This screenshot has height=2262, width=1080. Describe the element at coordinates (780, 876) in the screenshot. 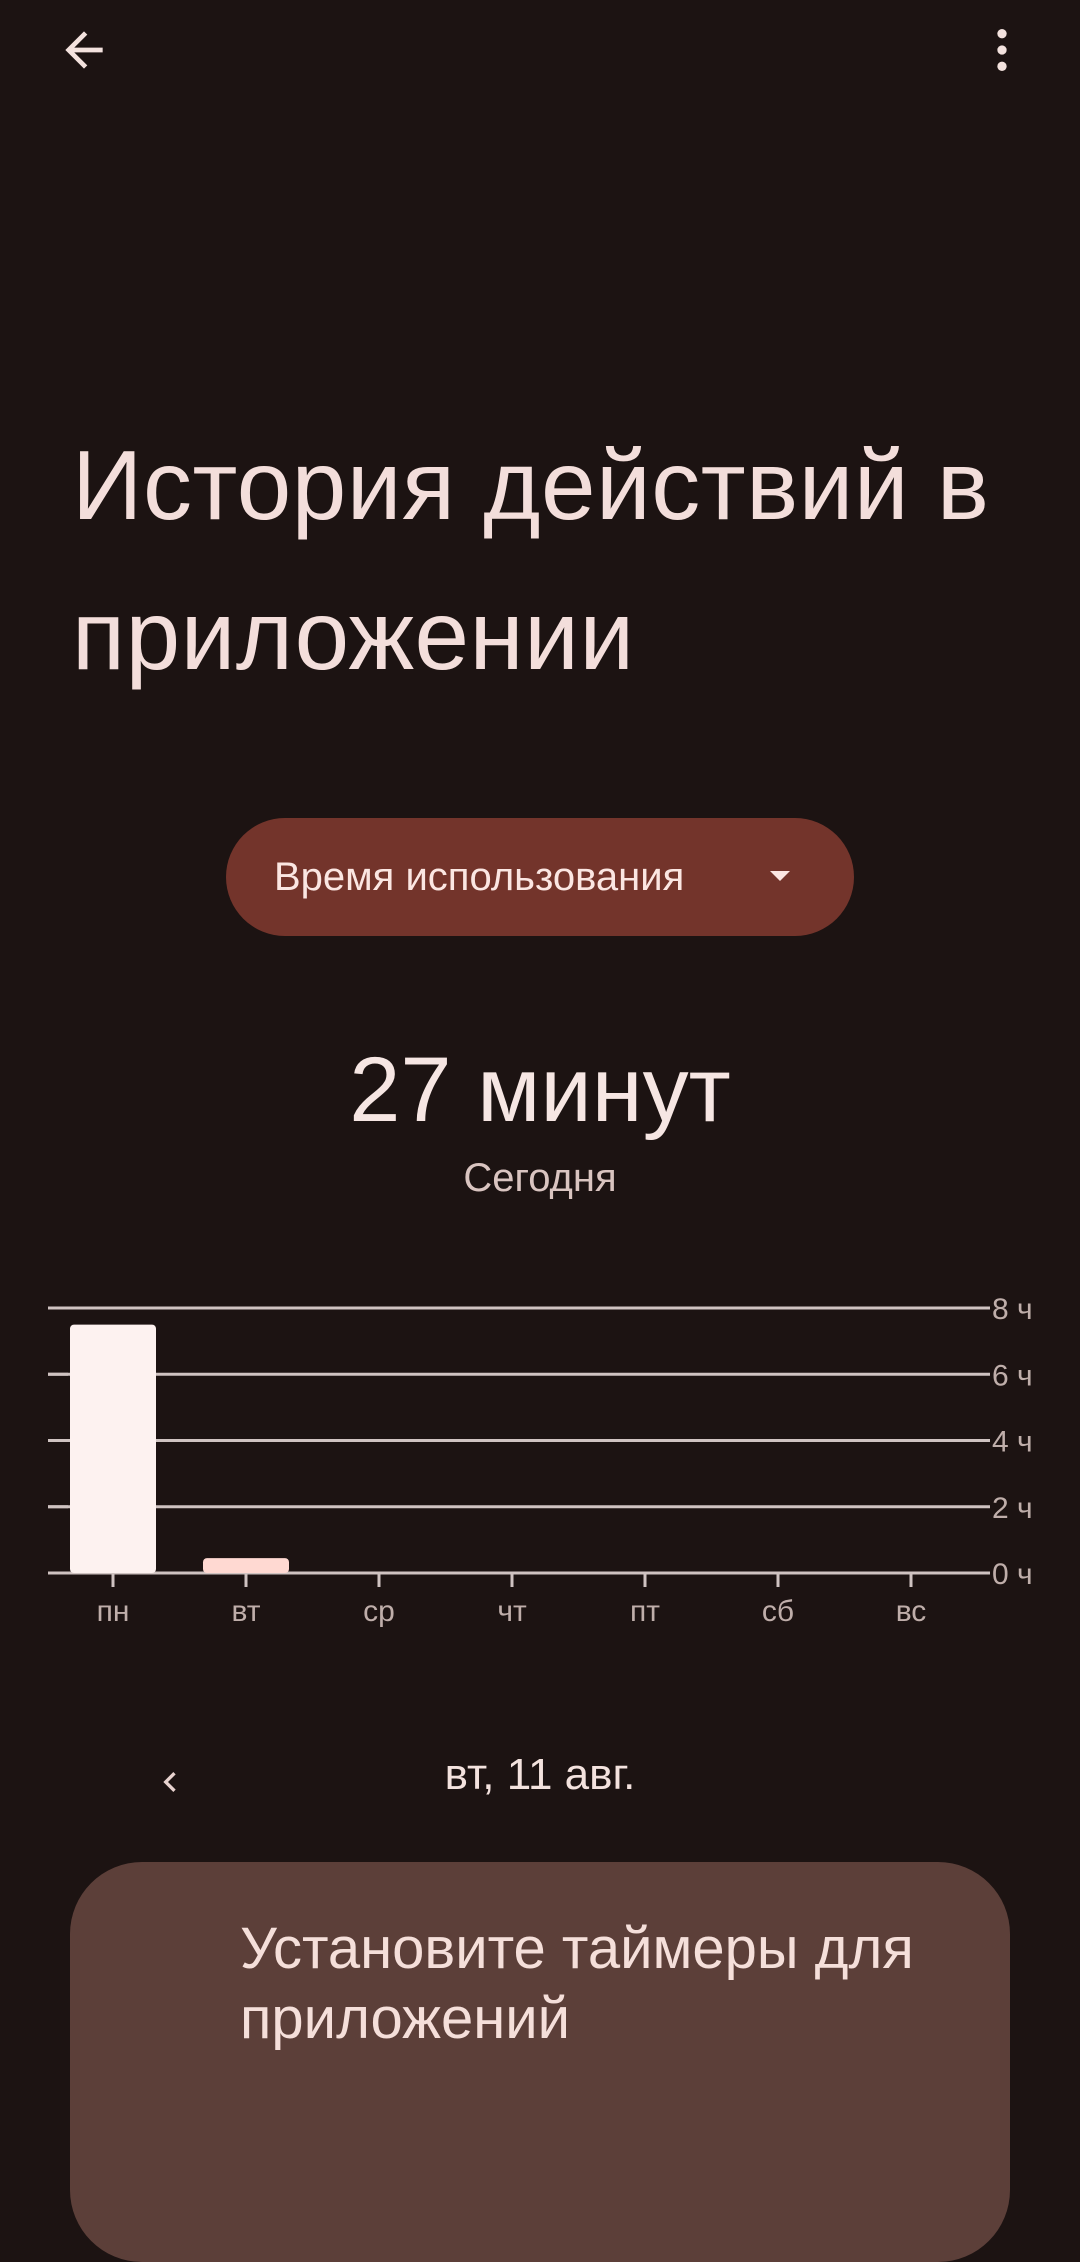

I see `caret-down-icon` at that location.